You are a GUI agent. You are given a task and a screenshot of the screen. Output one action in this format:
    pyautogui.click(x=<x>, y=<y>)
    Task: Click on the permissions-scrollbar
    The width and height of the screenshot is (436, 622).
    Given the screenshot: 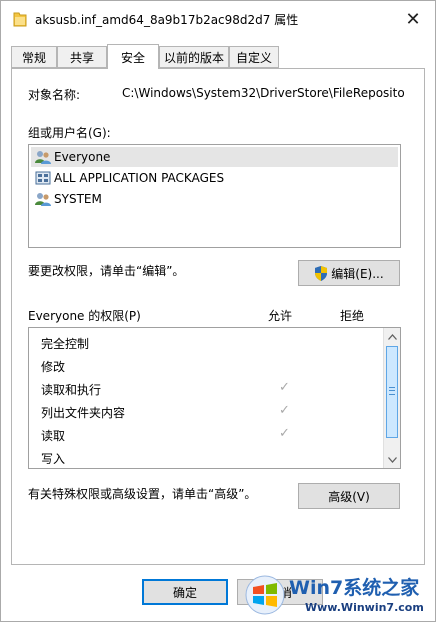 What is the action you would take?
    pyautogui.click(x=391, y=398)
    